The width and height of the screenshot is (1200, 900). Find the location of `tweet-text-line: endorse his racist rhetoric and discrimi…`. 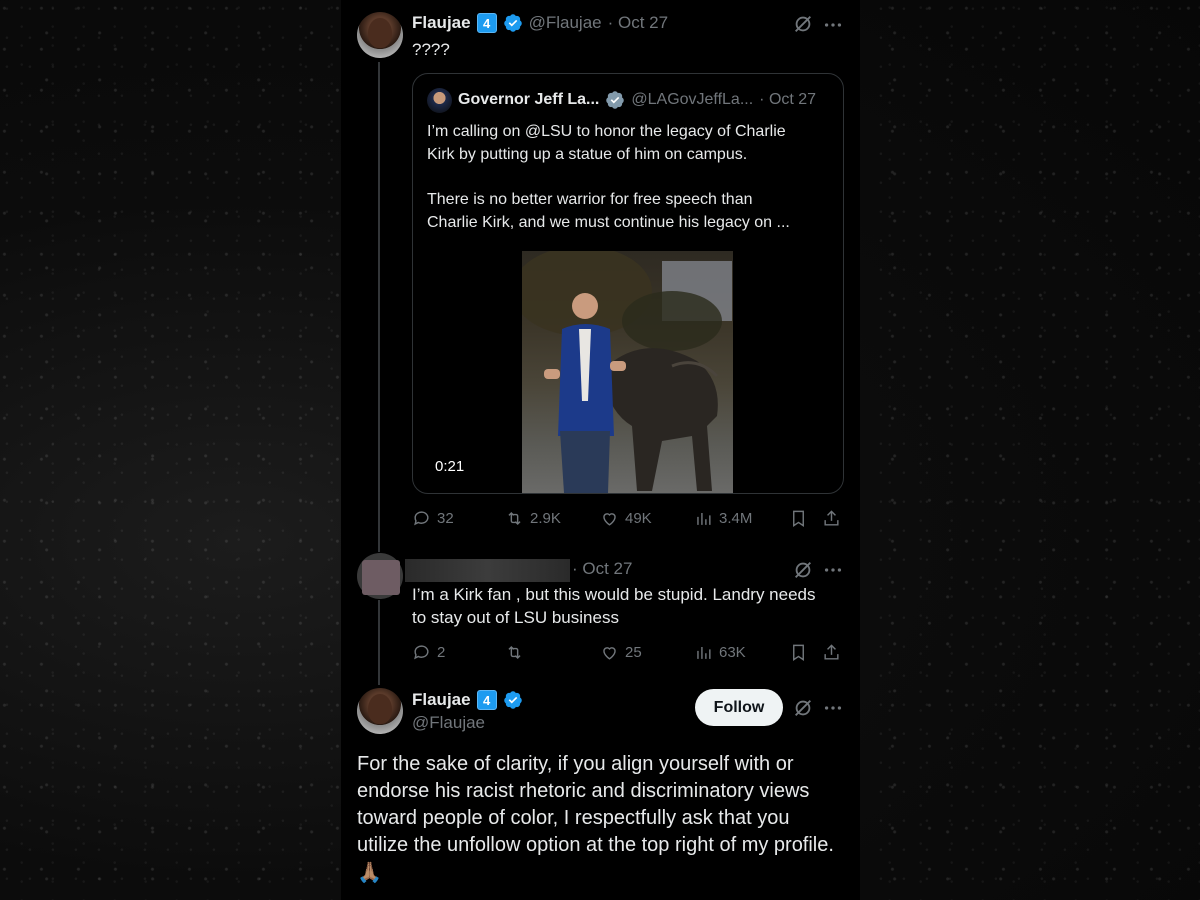

tweet-text-line: endorse his racist rhetoric and discrimi… is located at coordinates (583, 791).